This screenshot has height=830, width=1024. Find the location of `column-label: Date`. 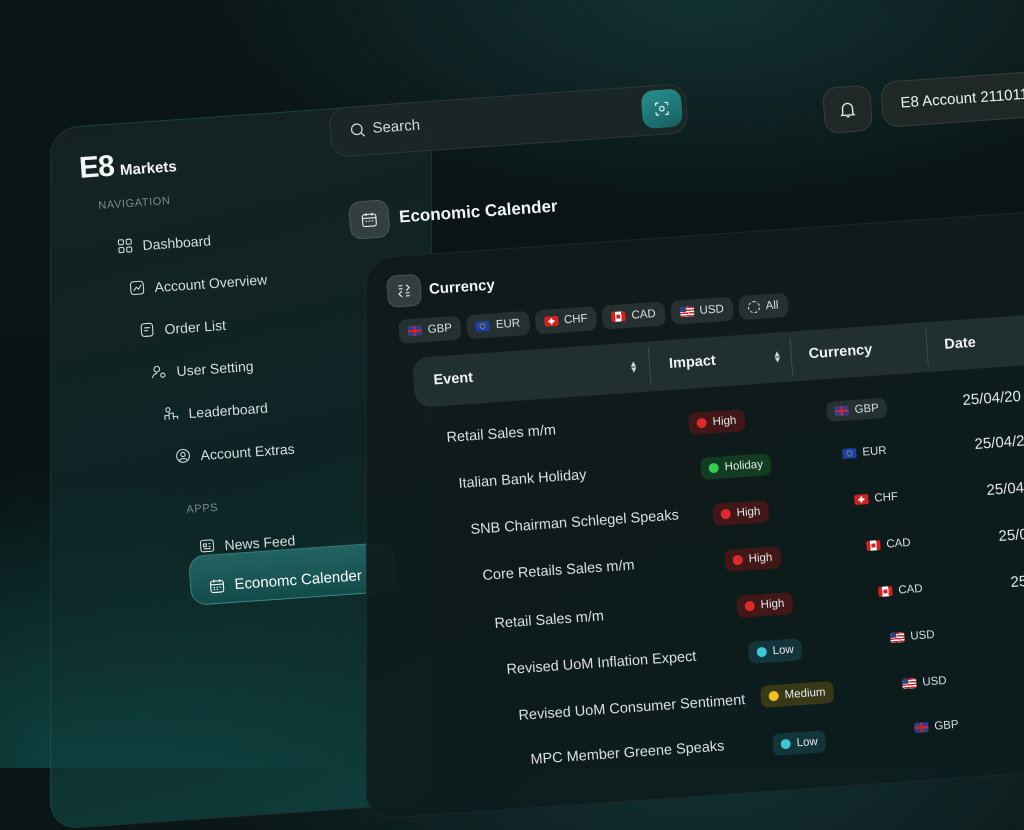

column-label: Date is located at coordinates (960, 343).